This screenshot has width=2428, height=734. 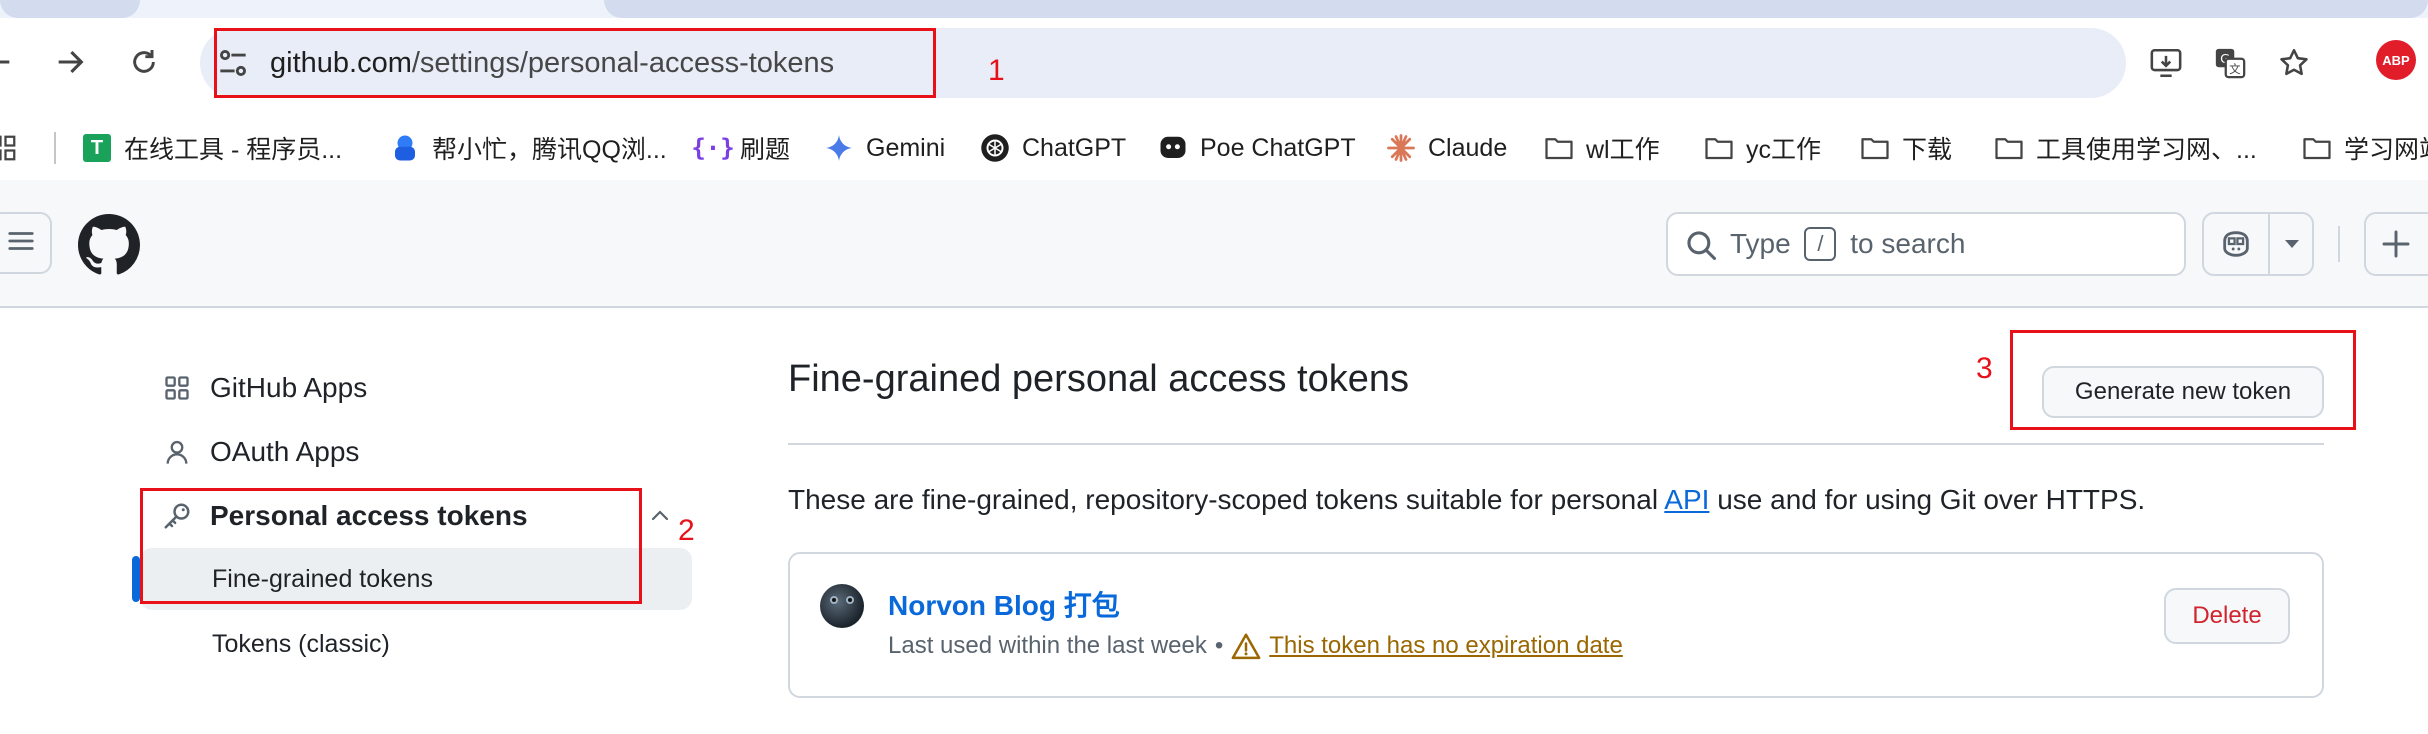 I want to click on bookmark-label: 下载, so click(x=1927, y=150).